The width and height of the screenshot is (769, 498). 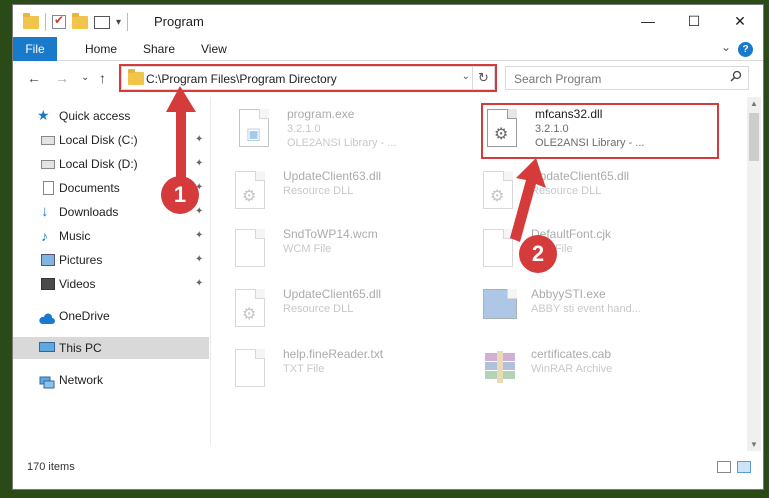 I want to click on callout-1: 1, so click(x=180, y=195).